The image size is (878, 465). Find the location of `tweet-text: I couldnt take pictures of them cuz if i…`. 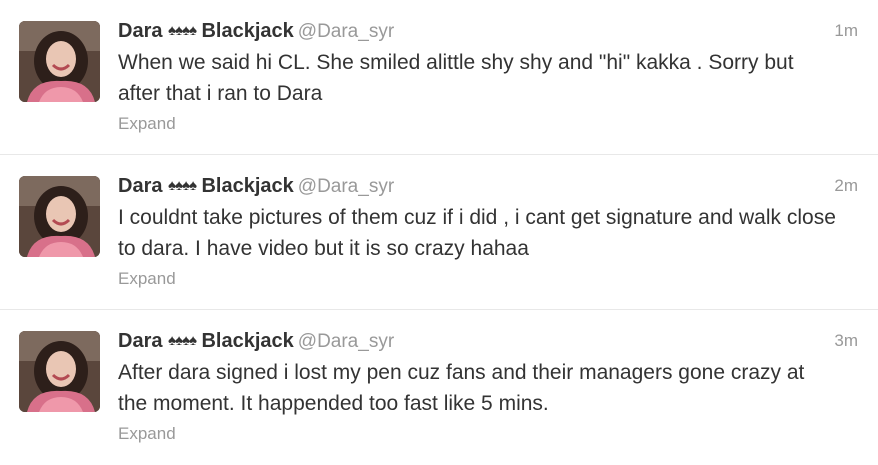

tweet-text: I couldnt take pictures of them cuz if i… is located at coordinates (477, 233).